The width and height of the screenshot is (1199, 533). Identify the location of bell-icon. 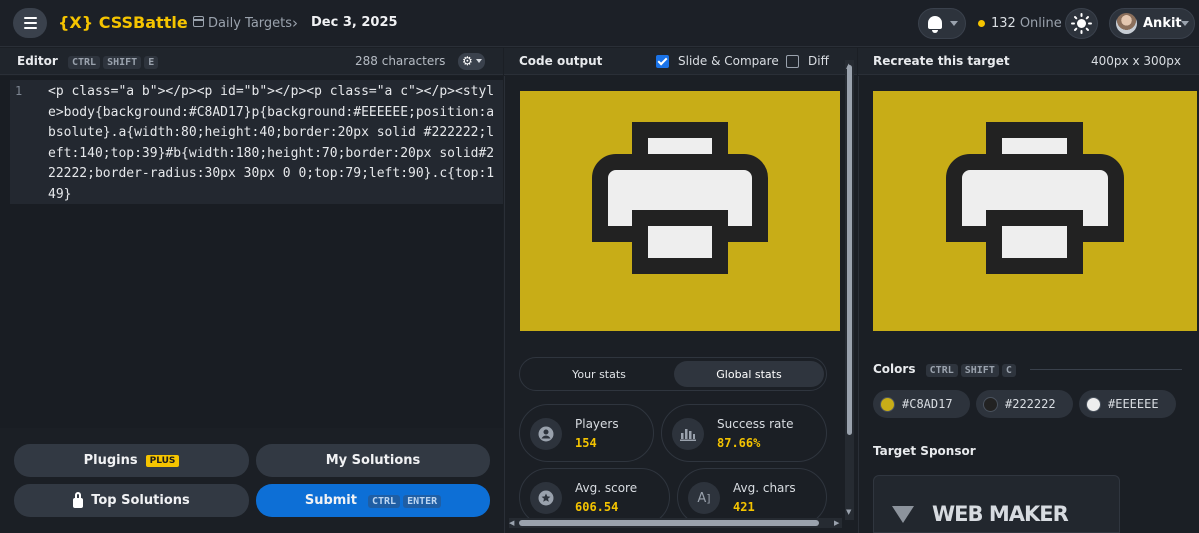
(935, 24).